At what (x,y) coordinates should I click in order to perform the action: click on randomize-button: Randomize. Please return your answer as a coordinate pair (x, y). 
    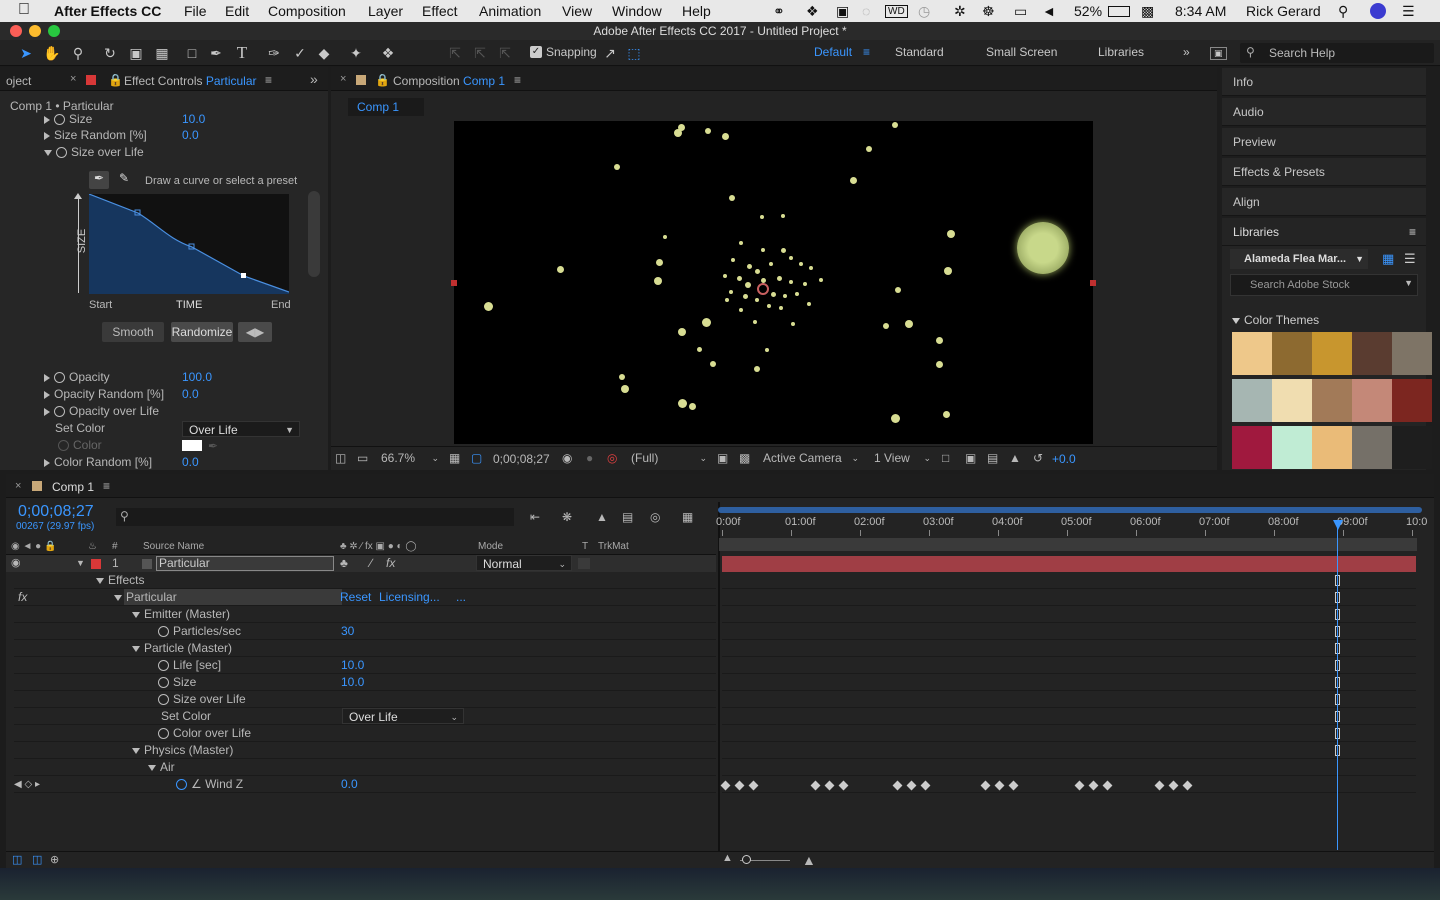
    Looking at the image, I should click on (202, 332).